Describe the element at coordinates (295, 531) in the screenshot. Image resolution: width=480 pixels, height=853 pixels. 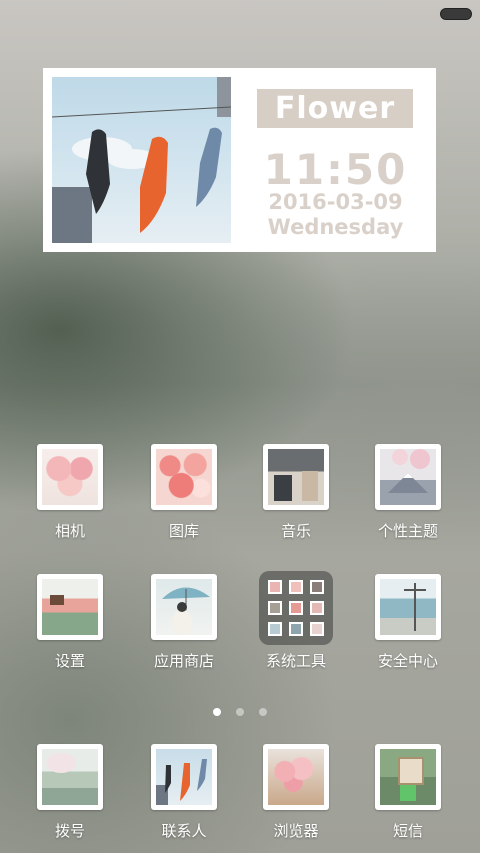
I see `app-label: 音乐` at that location.